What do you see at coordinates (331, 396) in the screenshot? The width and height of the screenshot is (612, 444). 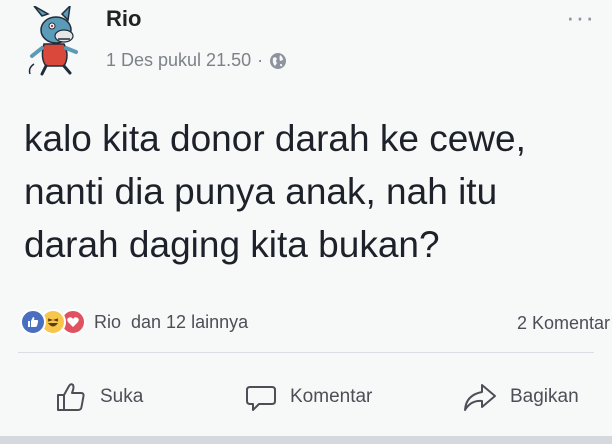 I see `comment-label: Komentar` at bounding box center [331, 396].